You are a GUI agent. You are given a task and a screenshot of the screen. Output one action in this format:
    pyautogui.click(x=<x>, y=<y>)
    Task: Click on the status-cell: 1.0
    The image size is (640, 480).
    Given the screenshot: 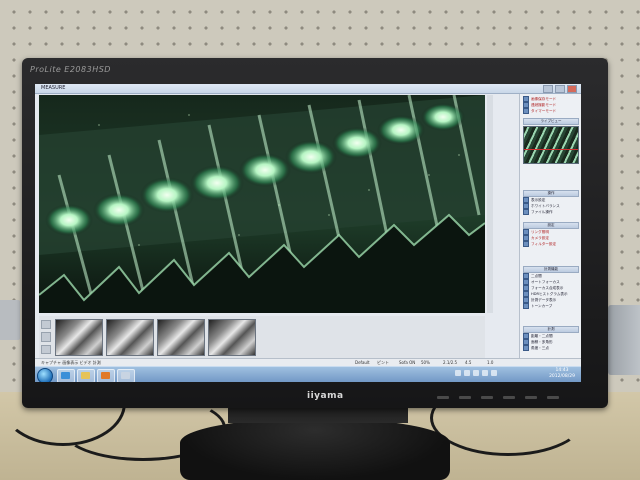 What is the action you would take?
    pyautogui.click(x=490, y=362)
    